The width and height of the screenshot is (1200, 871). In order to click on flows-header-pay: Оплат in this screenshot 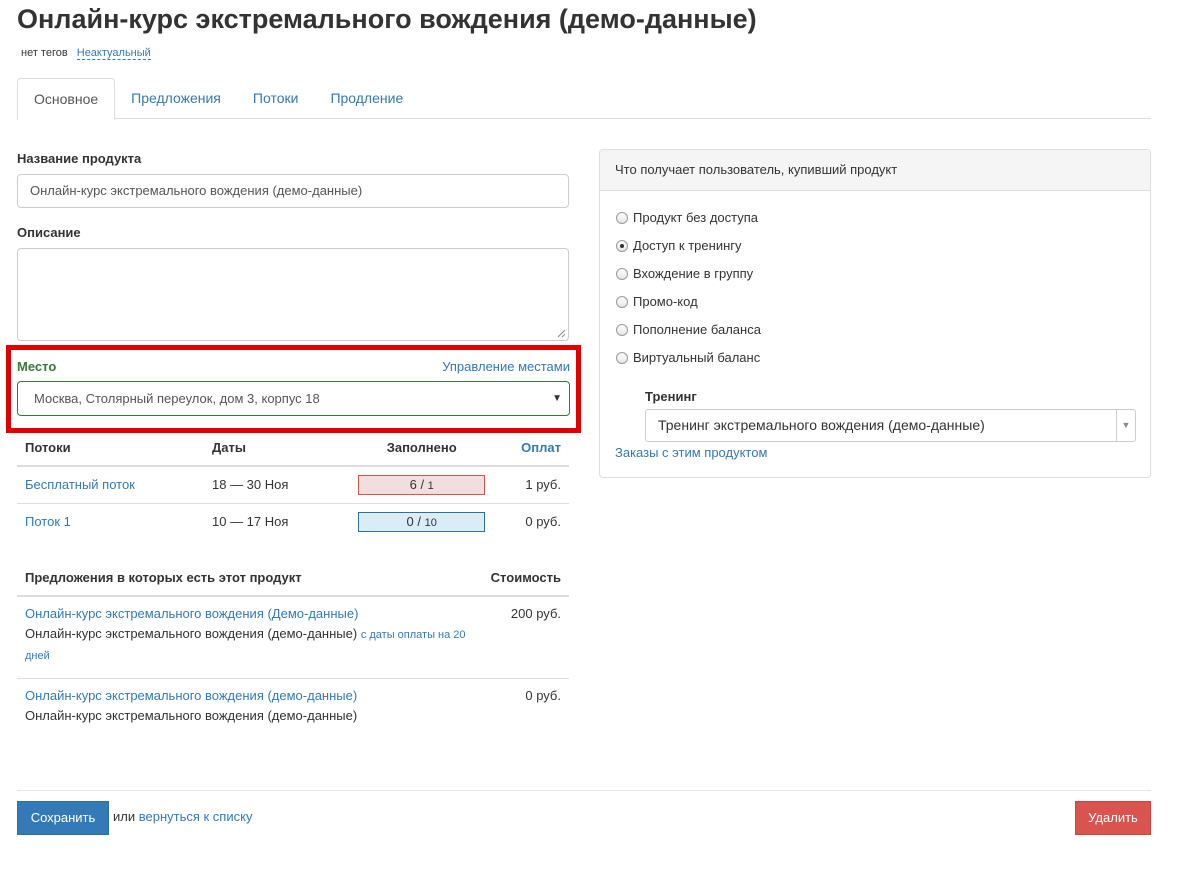, I will do `click(536, 448)`.